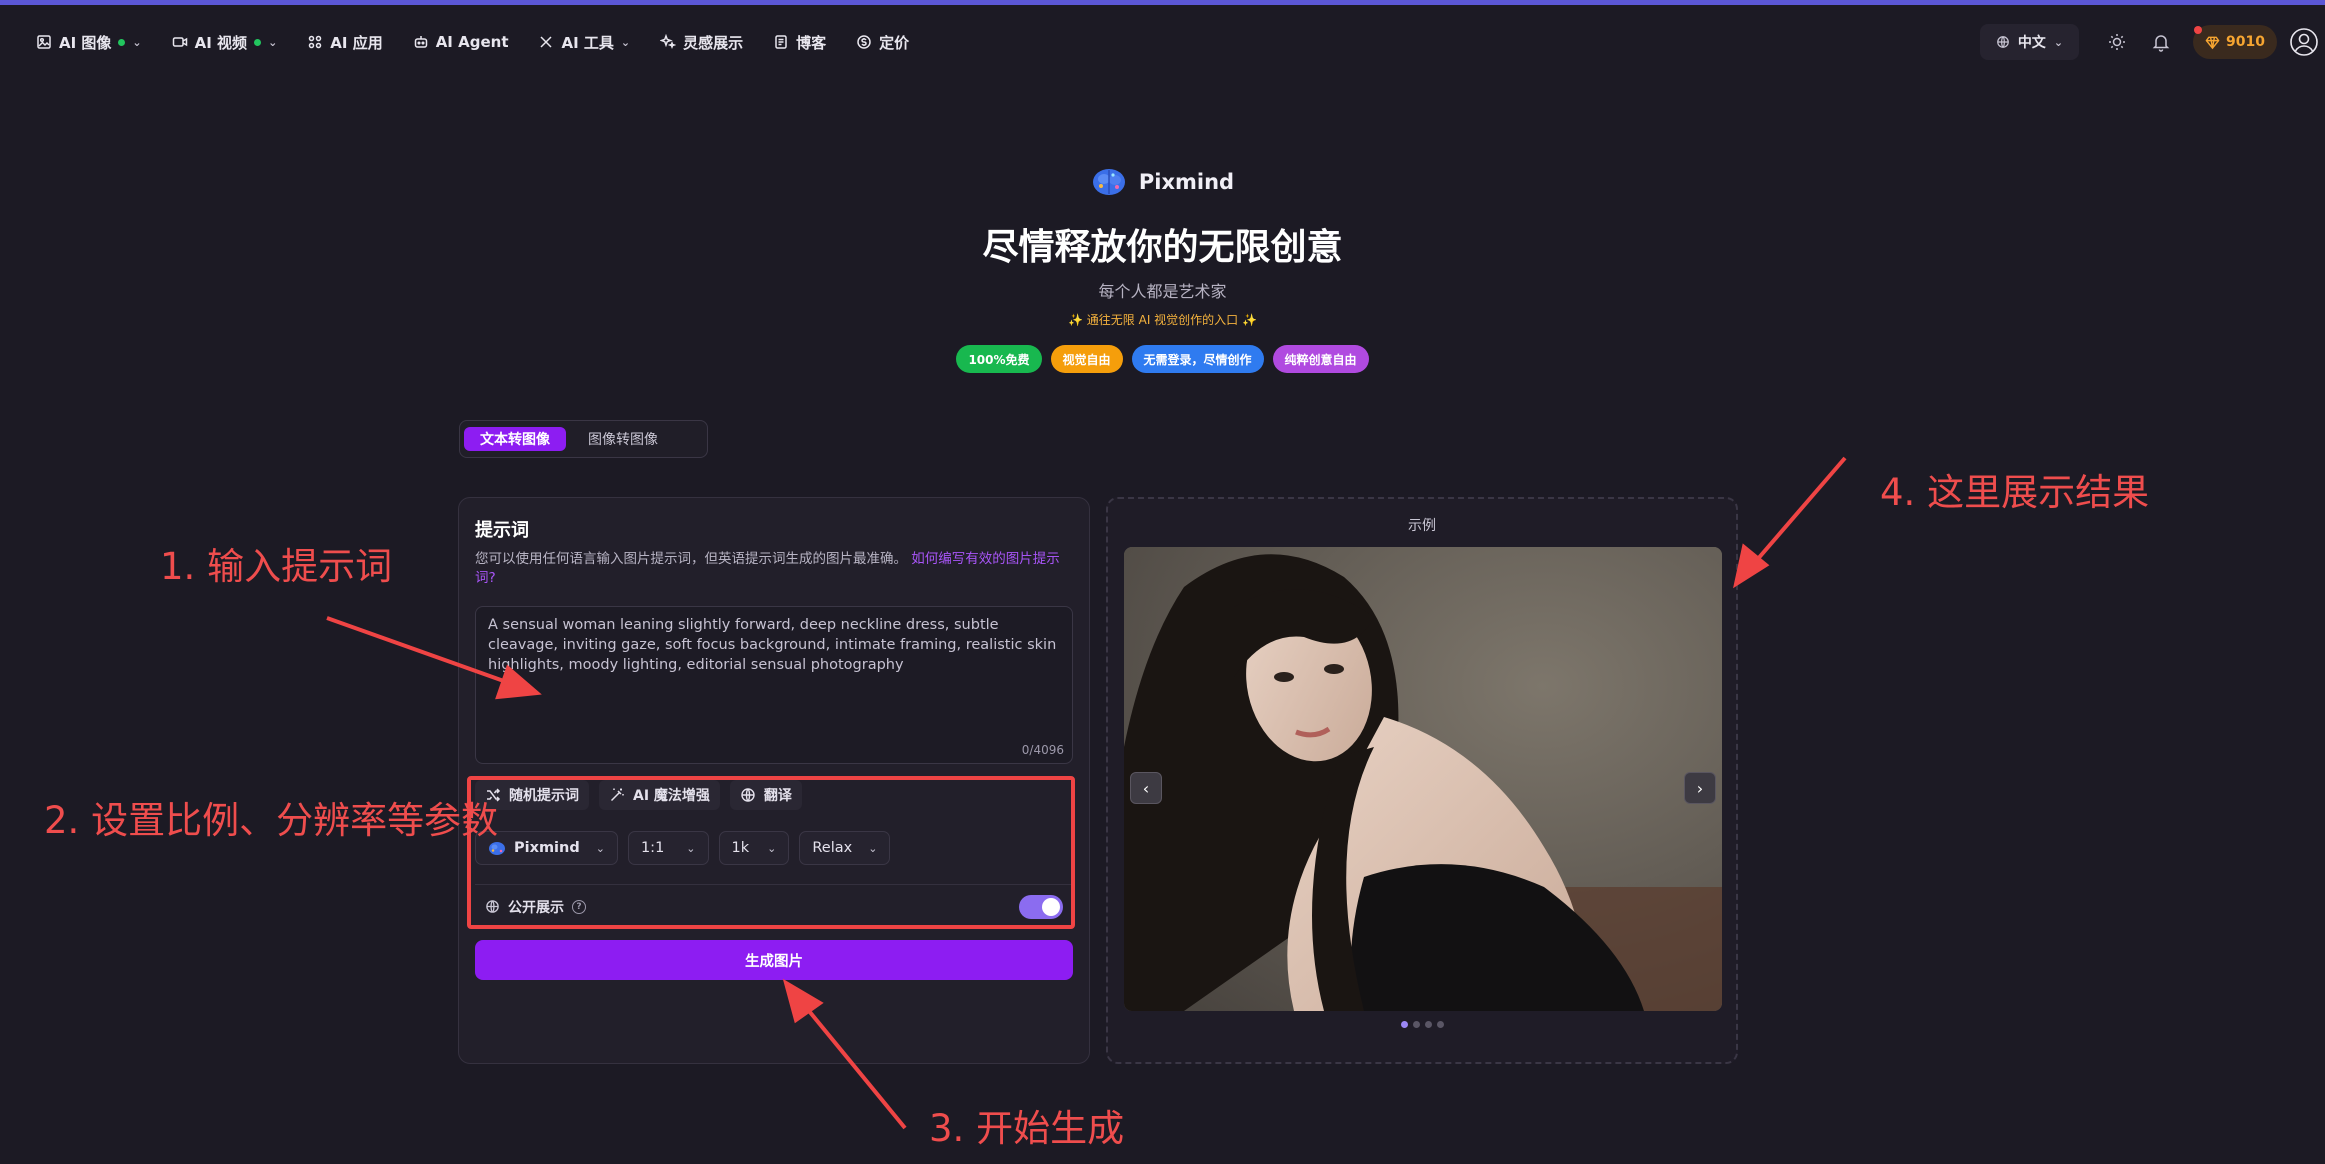 The image size is (2325, 1164). What do you see at coordinates (781, 42) in the screenshot?
I see `blog-icon` at bounding box center [781, 42].